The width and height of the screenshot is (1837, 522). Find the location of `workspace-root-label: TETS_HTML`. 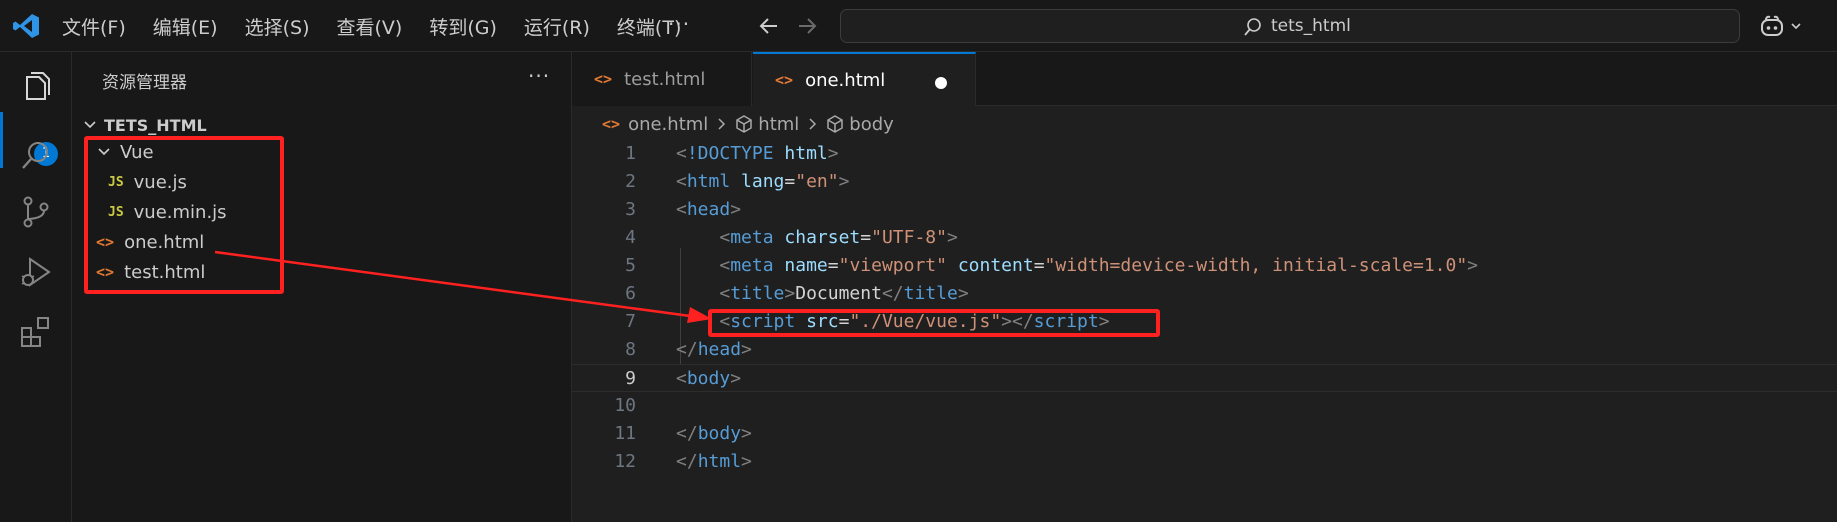

workspace-root-label: TETS_HTML is located at coordinates (155, 125).